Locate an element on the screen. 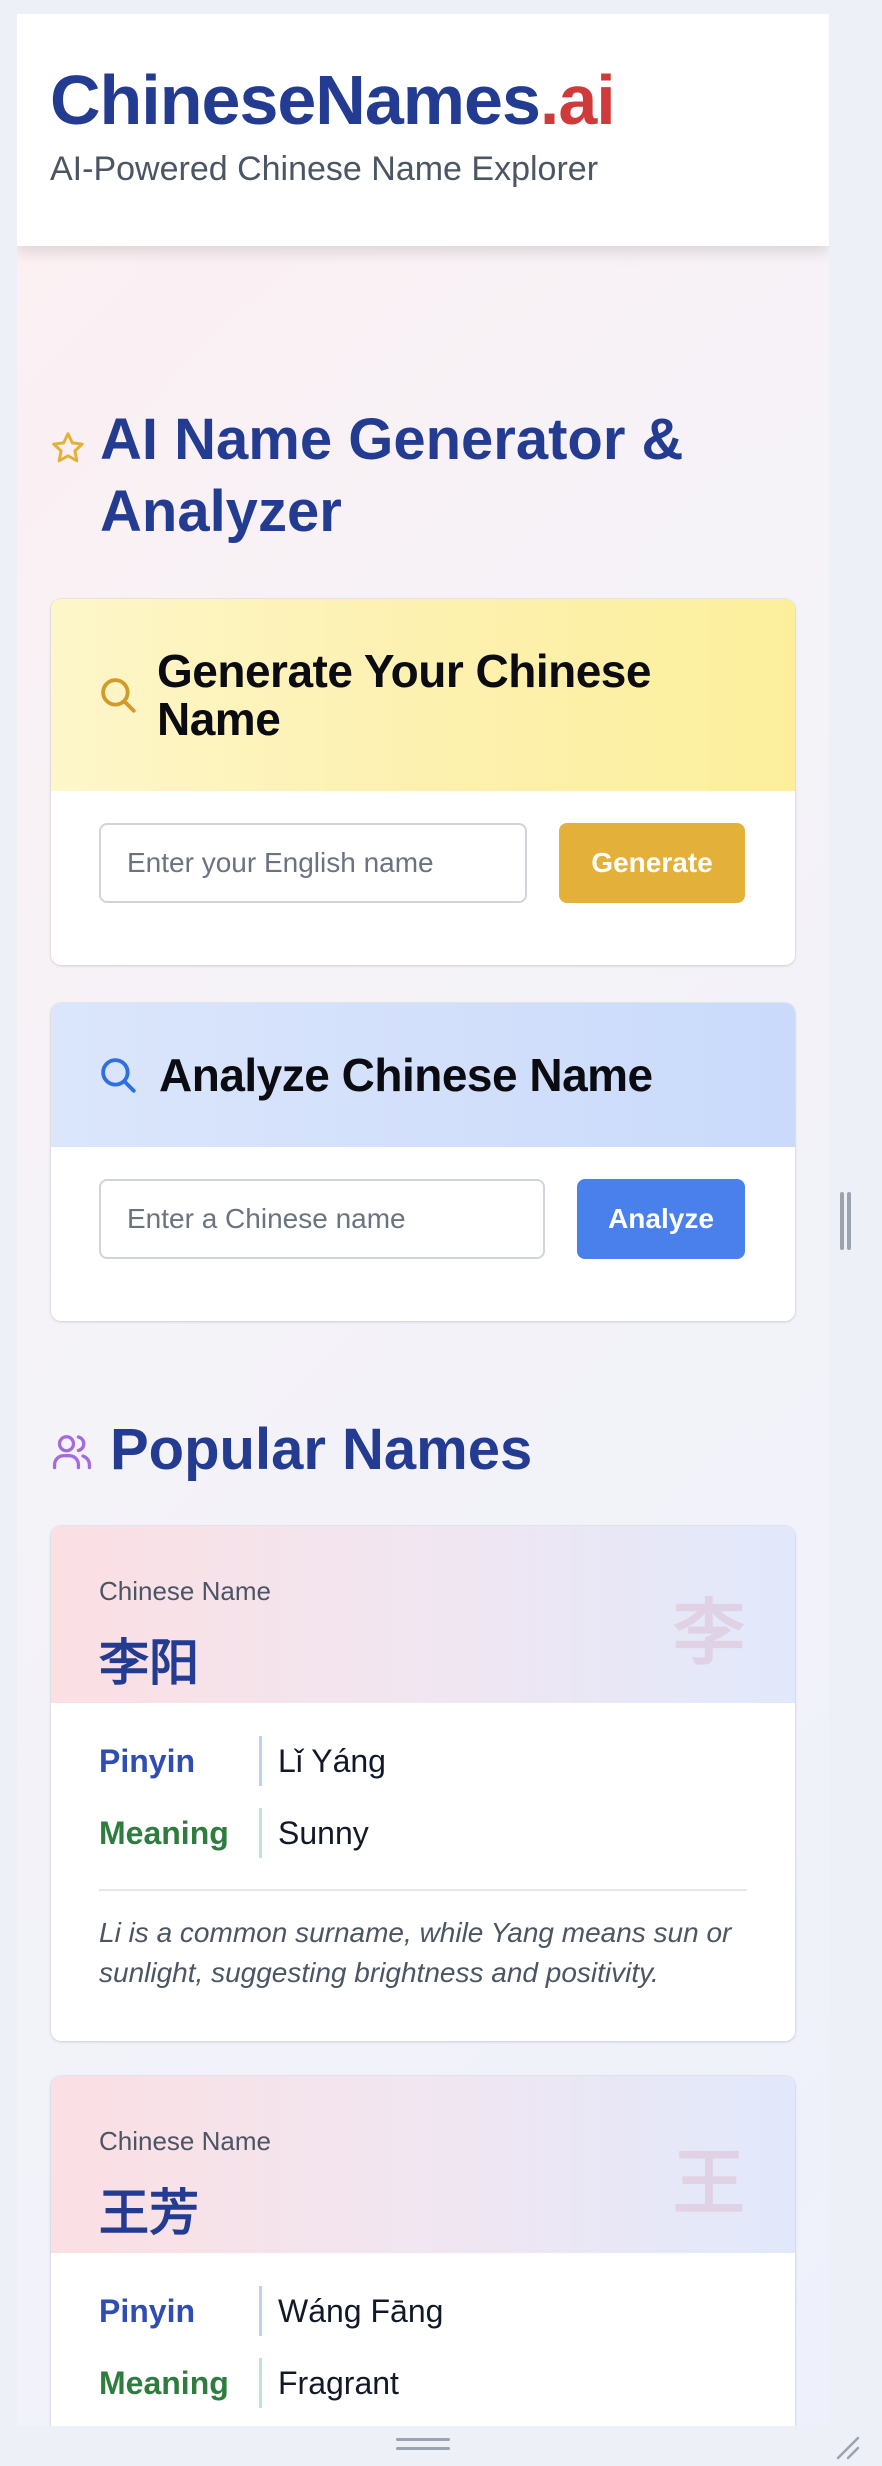  pinyin-value: Lǐ Yáng is located at coordinates (332, 1760).